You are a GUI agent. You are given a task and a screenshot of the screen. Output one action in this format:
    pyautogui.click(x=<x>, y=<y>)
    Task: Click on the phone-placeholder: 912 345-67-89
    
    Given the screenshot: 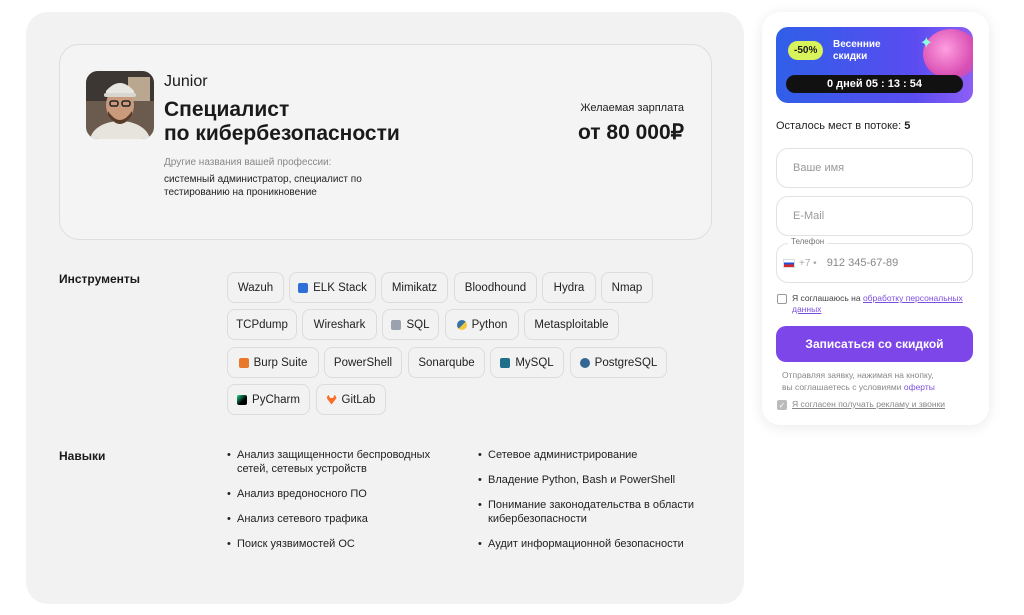 What is the action you would take?
    pyautogui.click(x=862, y=263)
    